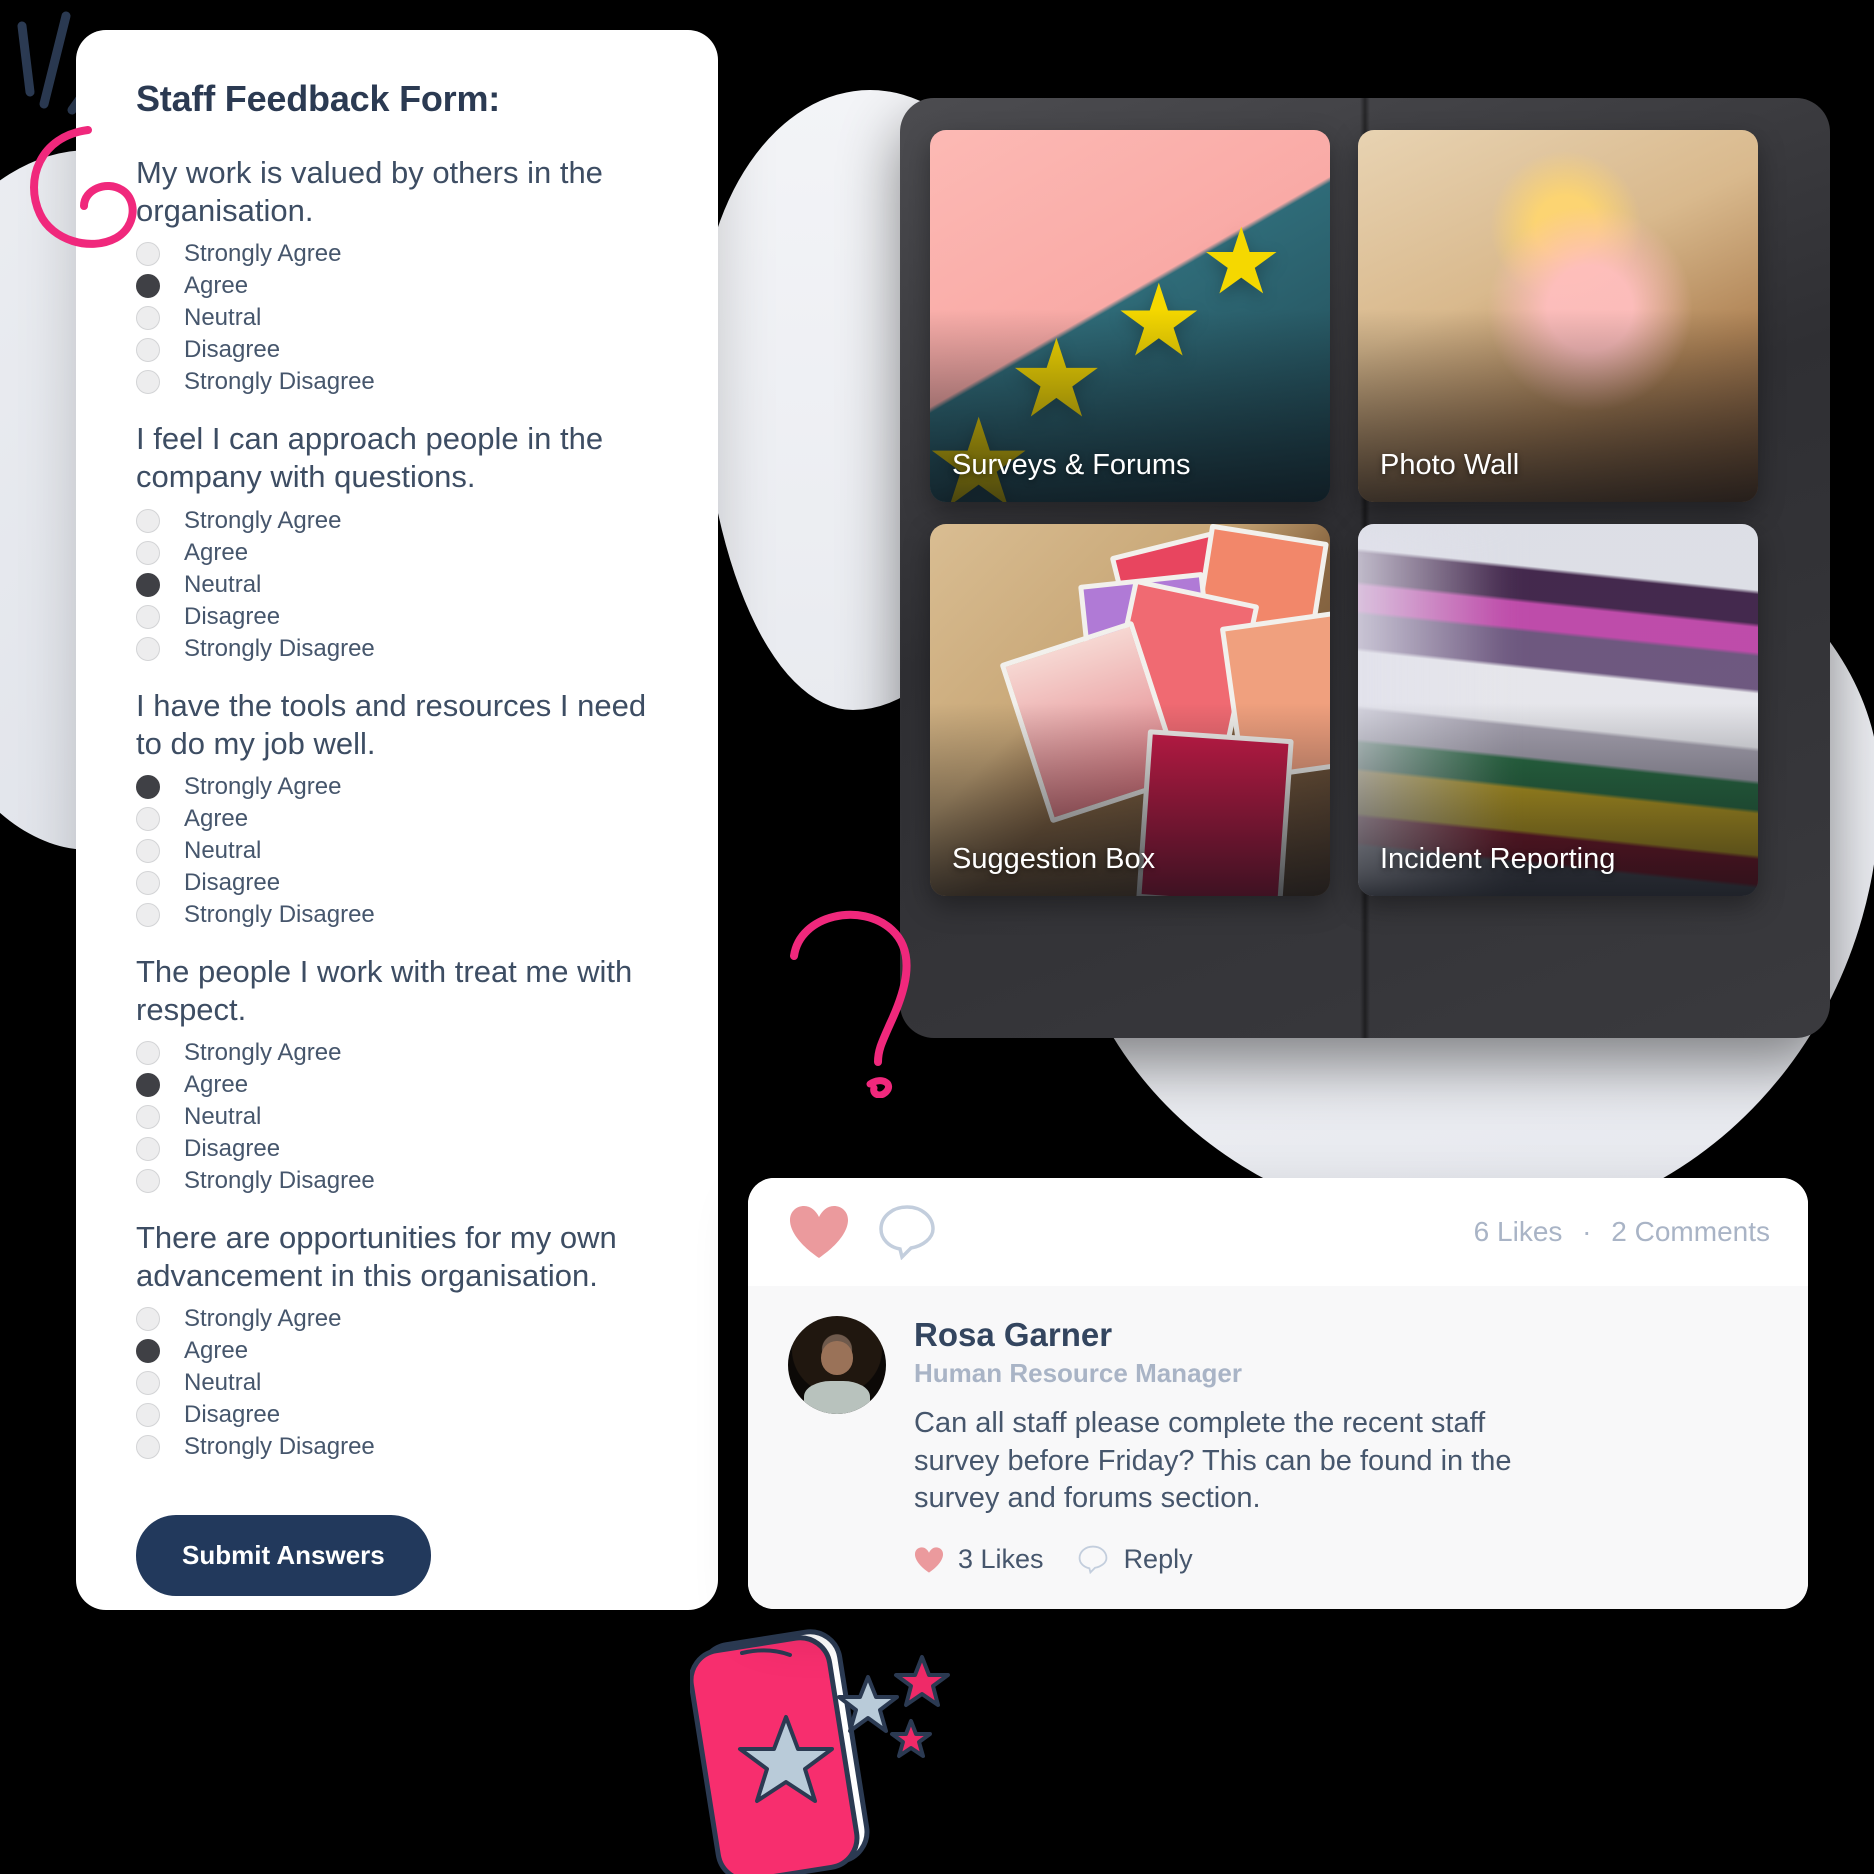  I want to click on page-title: Staff Feedback Form:, so click(318, 98).